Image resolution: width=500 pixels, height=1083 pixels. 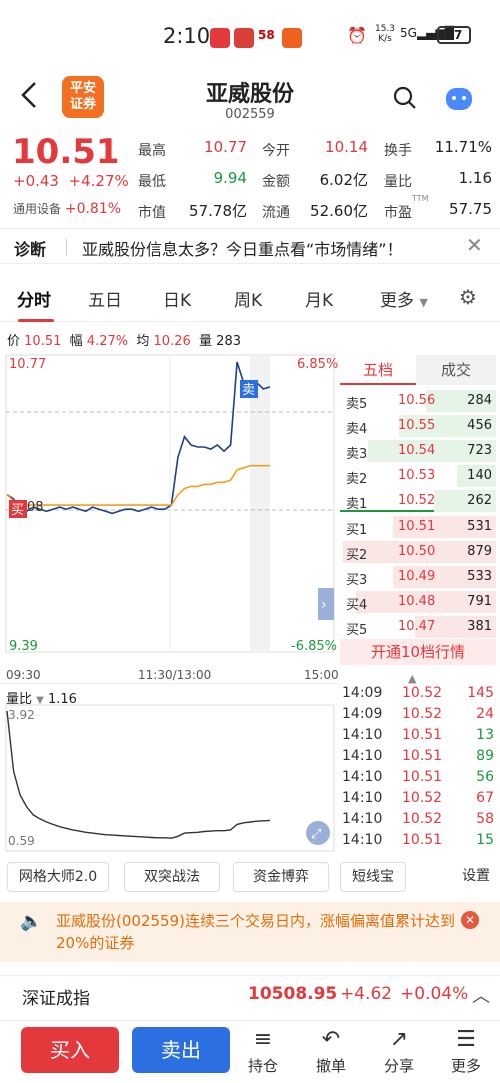 I want to click on divider, so click(x=66, y=247).